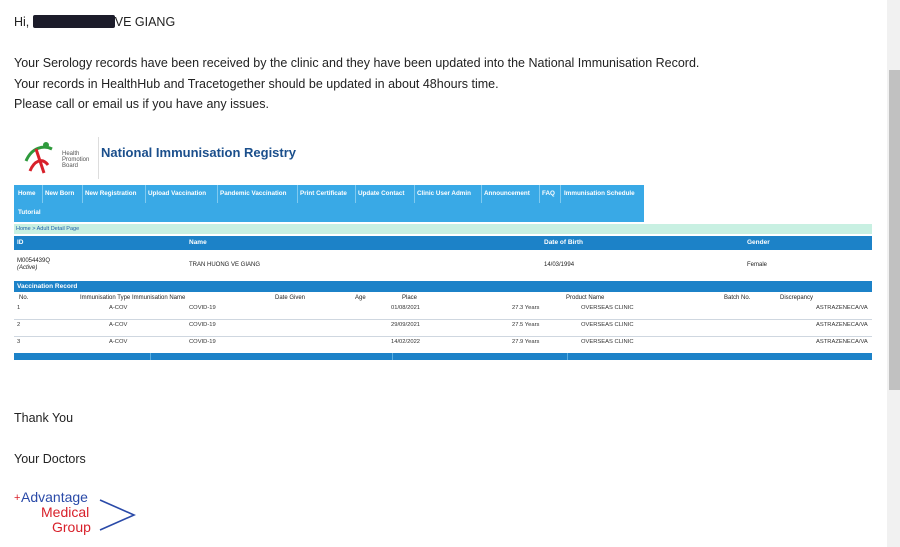  I want to click on patient-id: M0054439Q, so click(34, 261).